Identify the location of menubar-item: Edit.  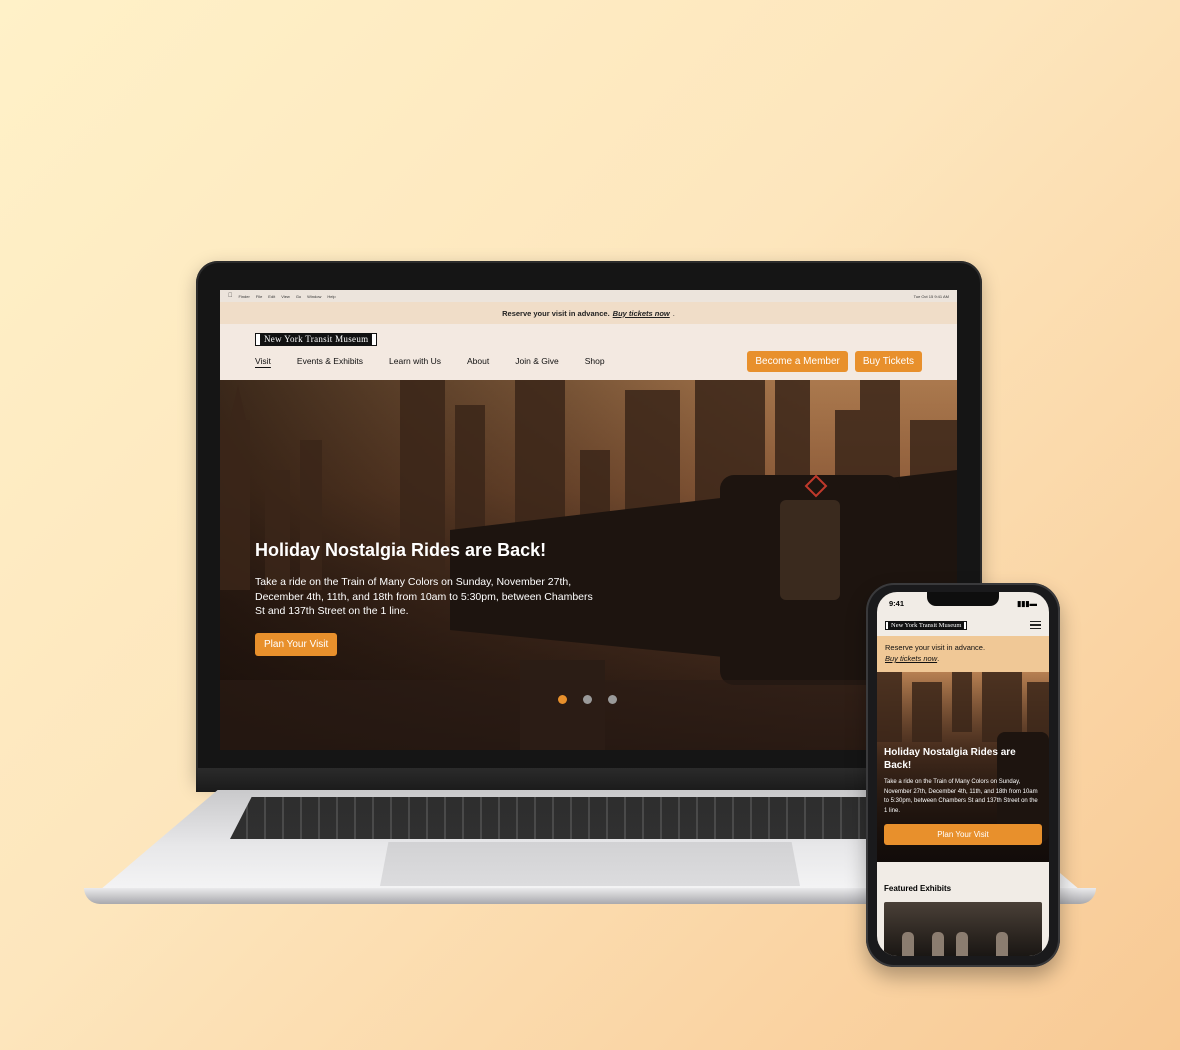
(271, 296).